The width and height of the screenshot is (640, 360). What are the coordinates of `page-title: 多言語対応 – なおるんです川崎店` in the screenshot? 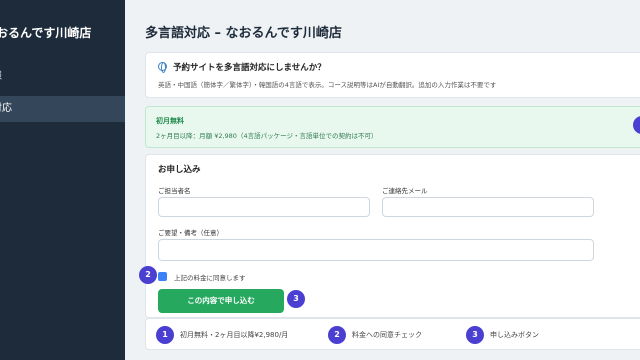 It's located at (243, 33).